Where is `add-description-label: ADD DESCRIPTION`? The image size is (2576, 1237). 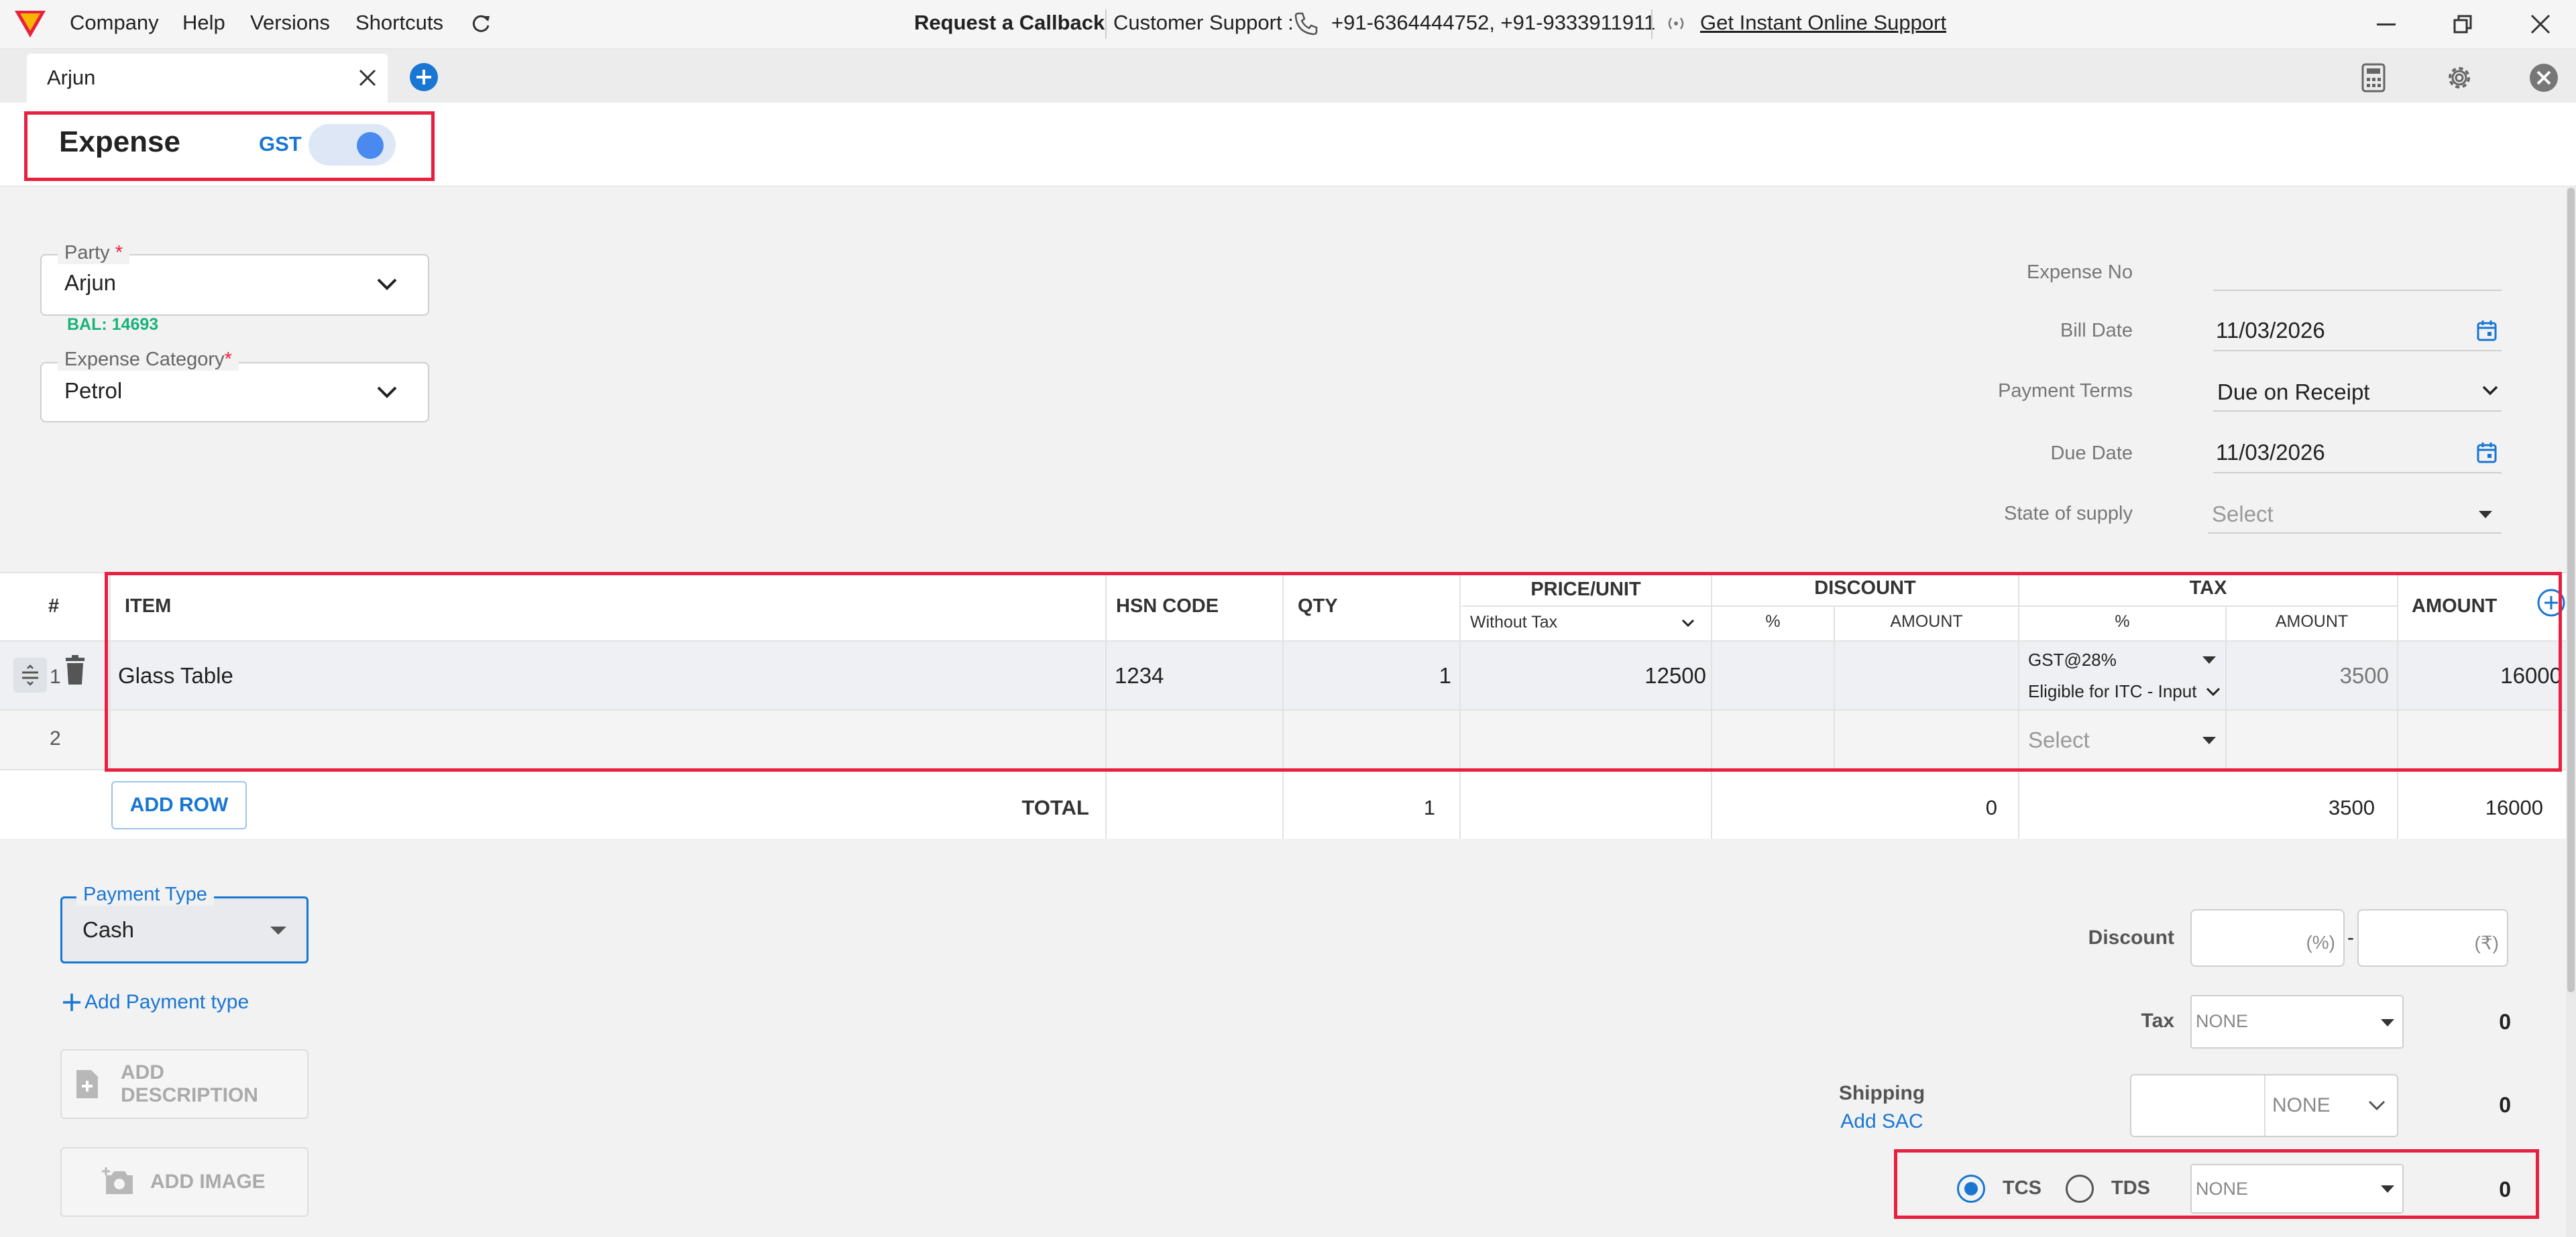
add-description-label: ADD DESCRIPTION is located at coordinates (189, 1083).